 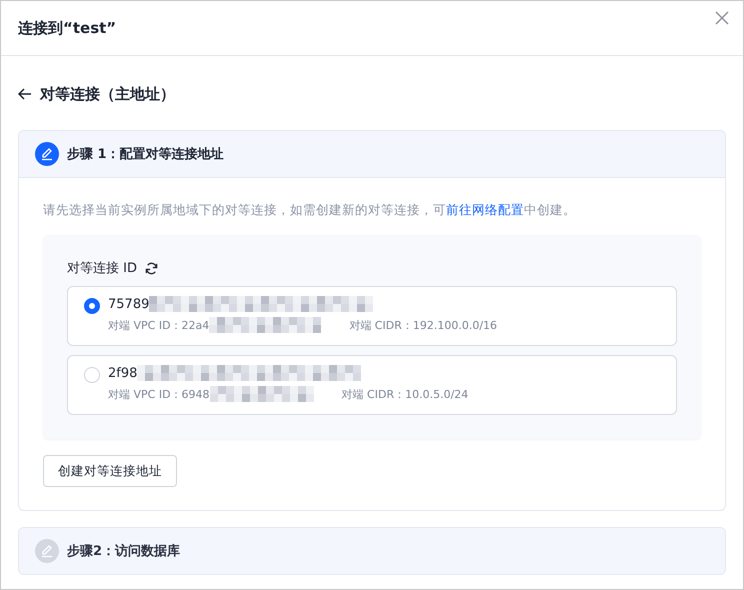 I want to click on back-arrow-icon, so click(x=25, y=94).